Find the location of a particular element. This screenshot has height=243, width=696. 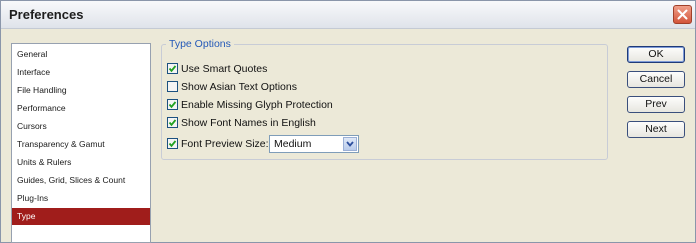

category-file-handling: File Handling is located at coordinates (81, 90).